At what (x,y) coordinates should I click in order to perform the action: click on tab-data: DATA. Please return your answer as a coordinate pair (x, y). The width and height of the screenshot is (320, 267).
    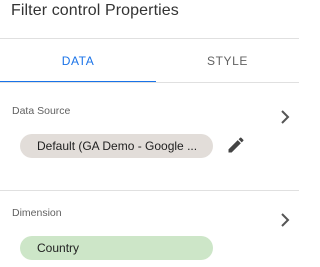
    Looking at the image, I should click on (78, 60).